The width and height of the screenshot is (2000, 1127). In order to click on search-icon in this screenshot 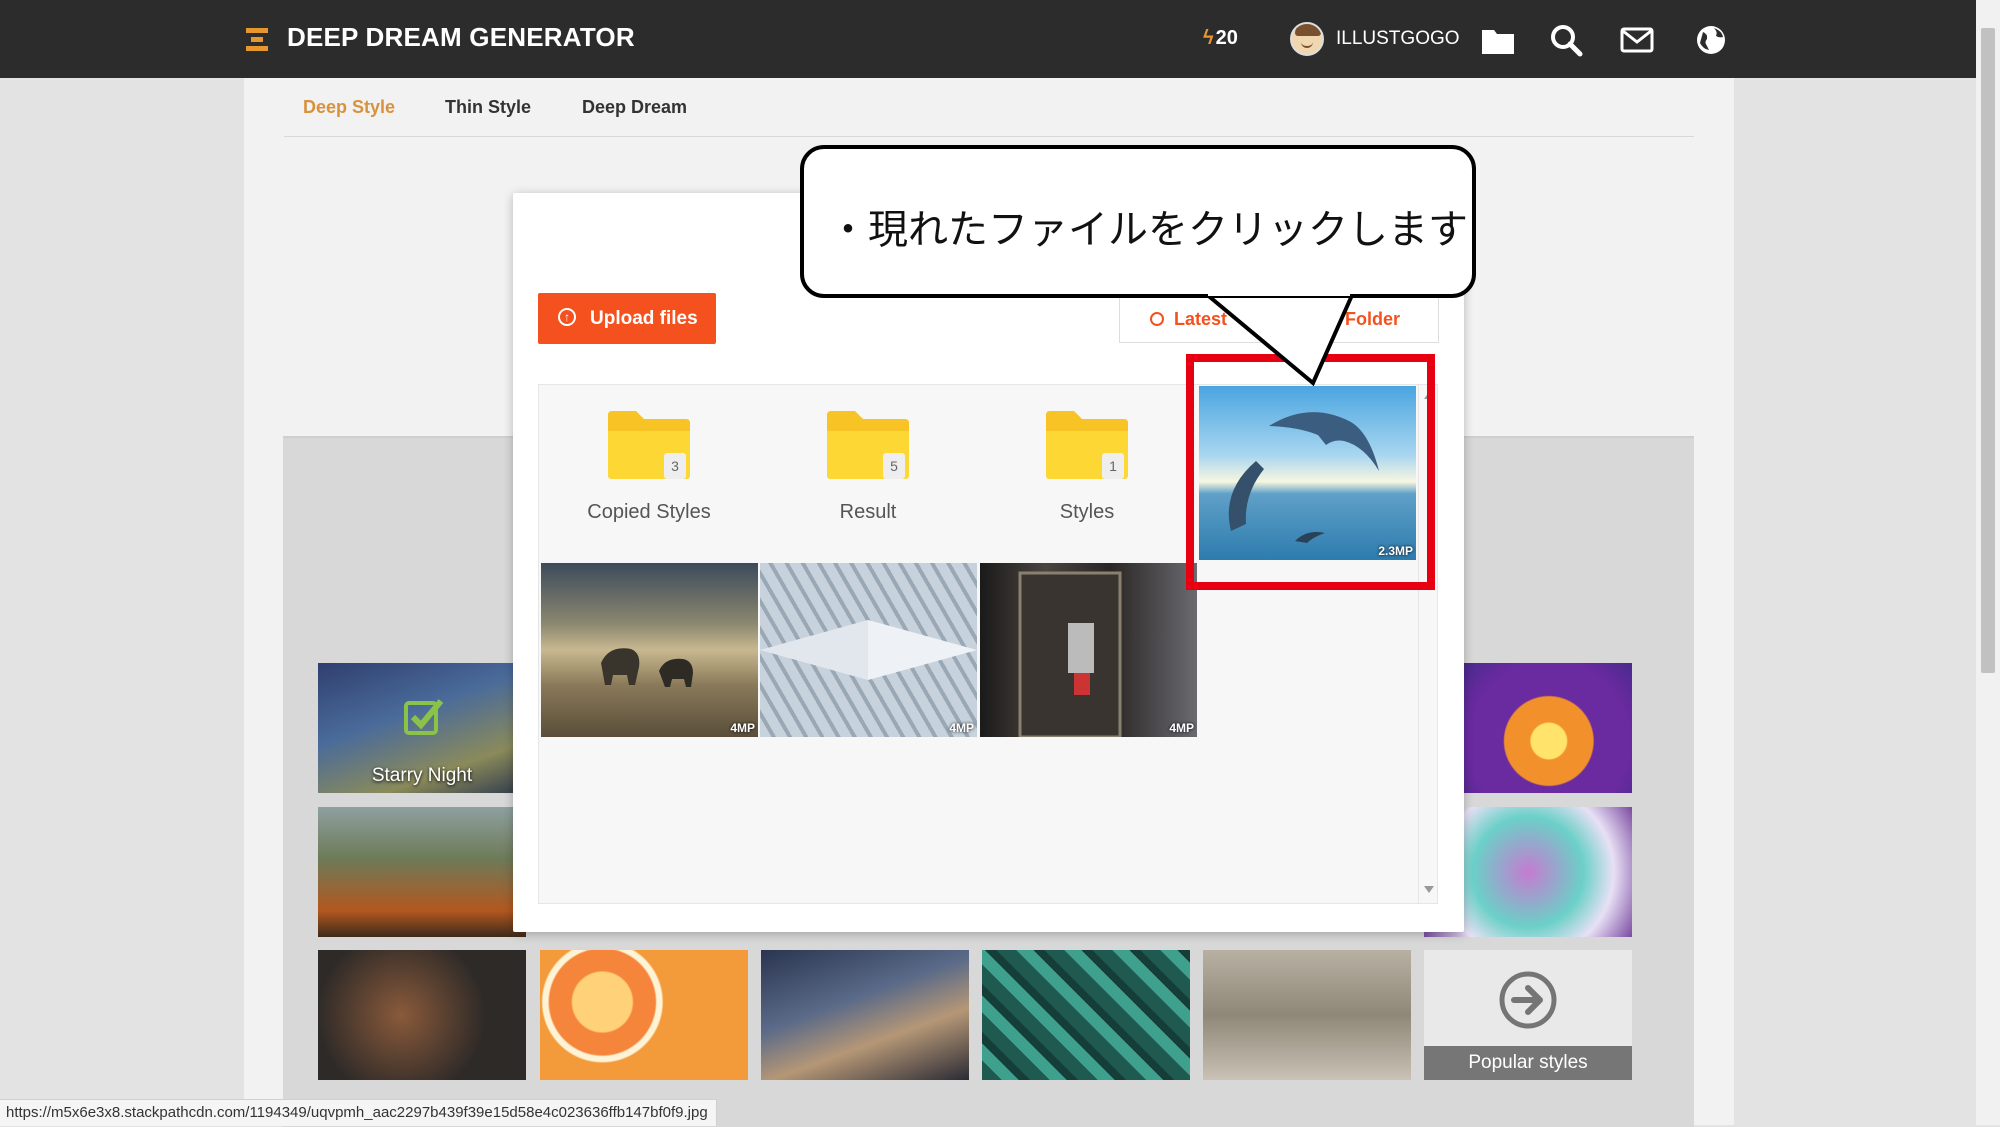, I will do `click(1566, 40)`.